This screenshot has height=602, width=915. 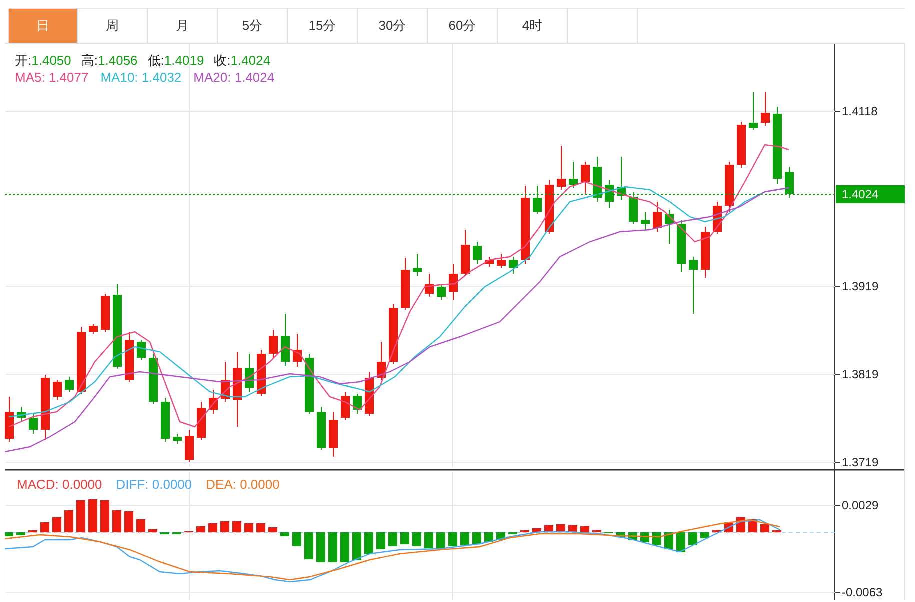 I want to click on legend-entry: 开:1.4050, so click(x=43, y=61).